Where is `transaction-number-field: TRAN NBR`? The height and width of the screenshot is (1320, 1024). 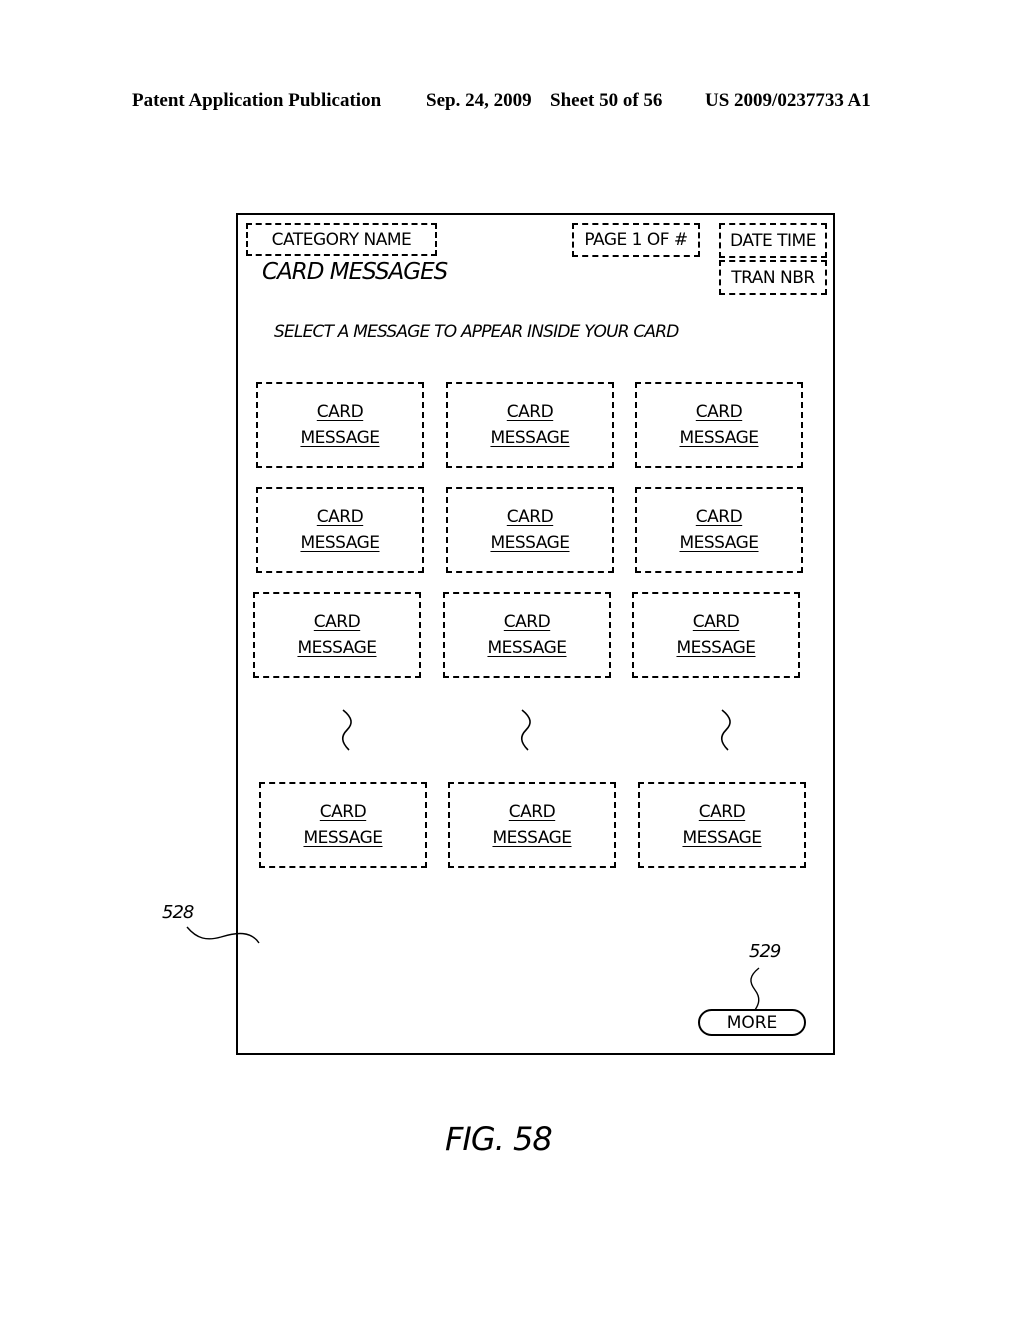 transaction-number-field: TRAN NBR is located at coordinates (773, 277).